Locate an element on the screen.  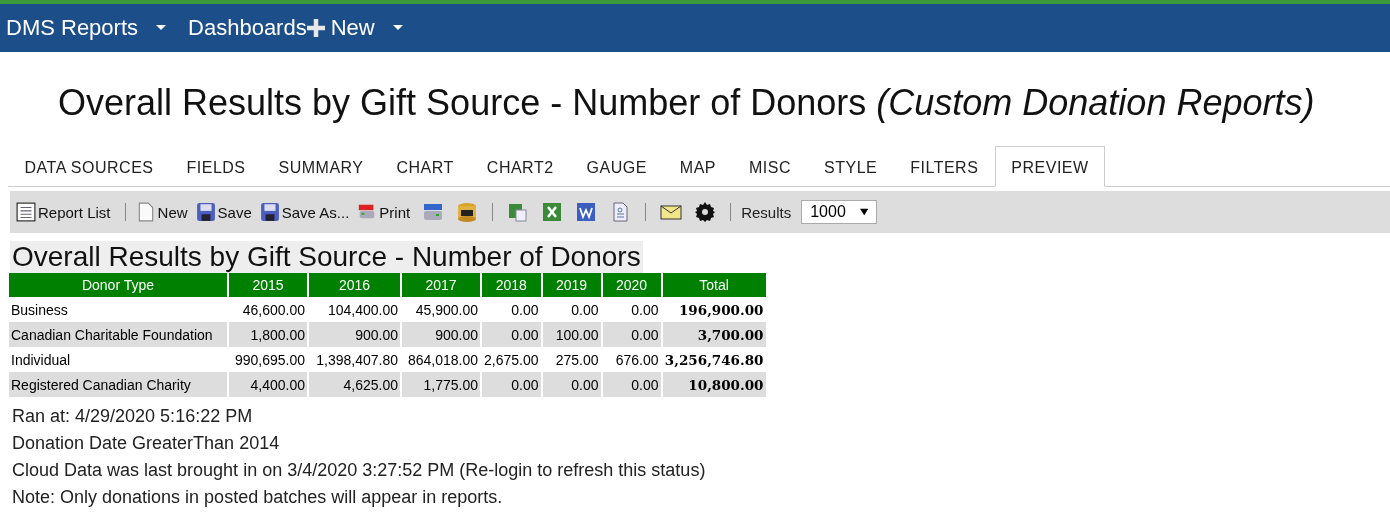
tab: FILTERS is located at coordinates (944, 167).